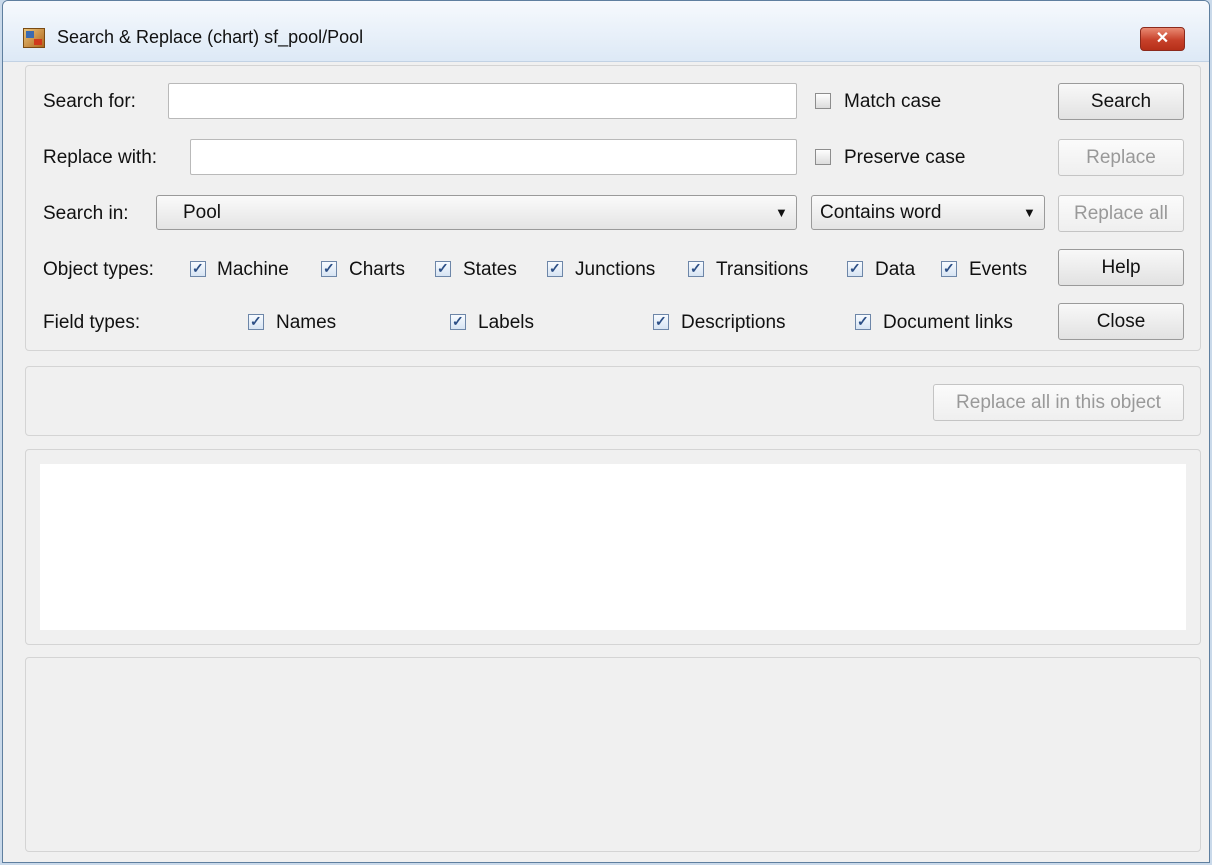 This screenshot has width=1212, height=865. I want to click on match-mode-value: Contains word, so click(881, 212).